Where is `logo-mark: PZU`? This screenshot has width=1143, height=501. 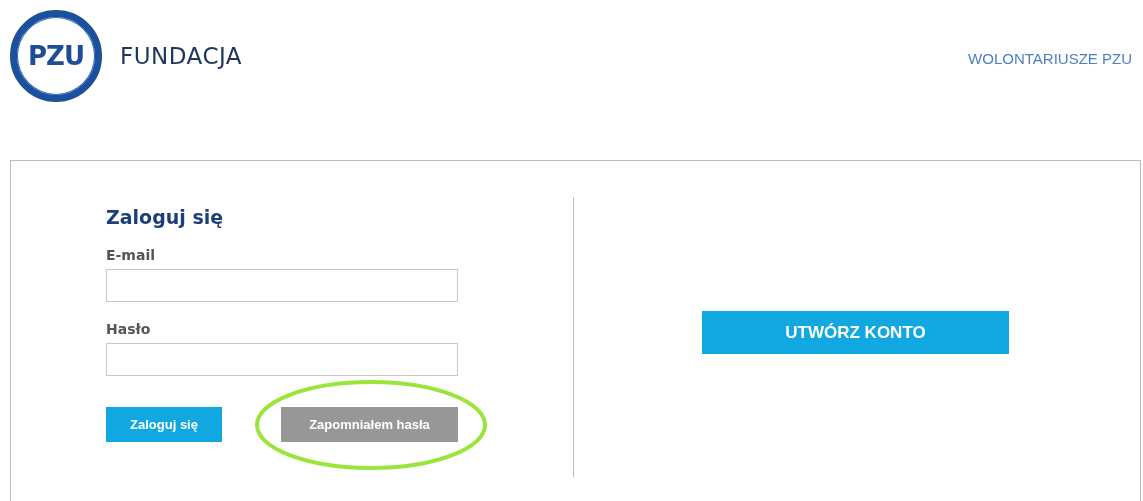
logo-mark: PZU is located at coordinates (56, 56).